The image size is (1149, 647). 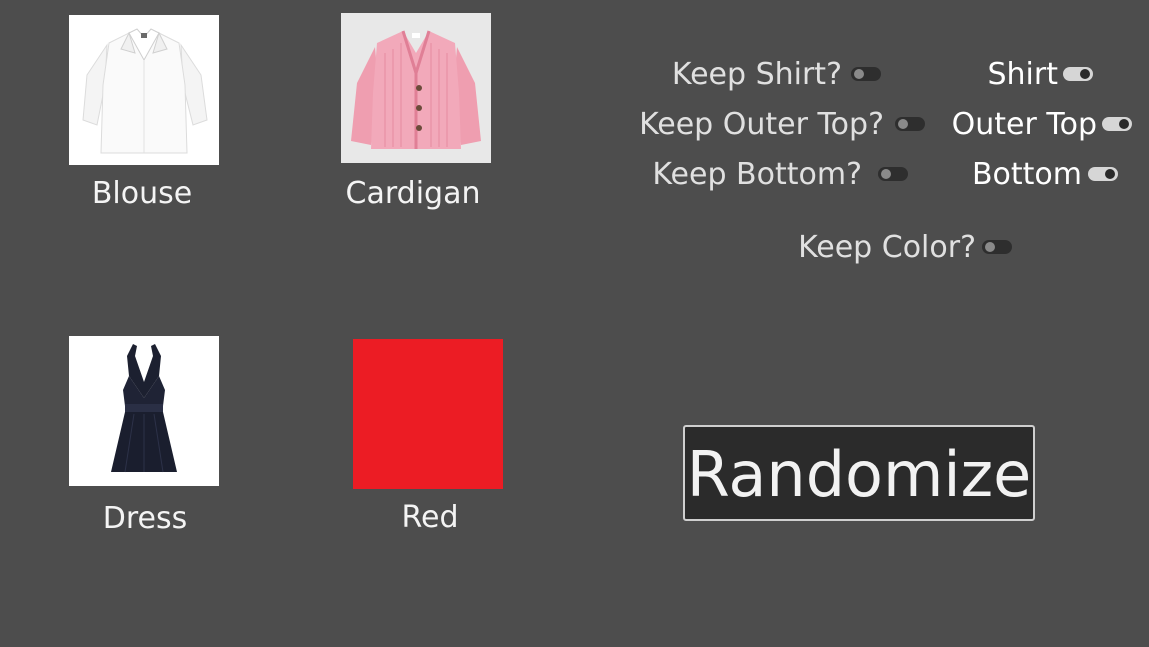 I want to click on blouse-image, so click(x=144, y=90).